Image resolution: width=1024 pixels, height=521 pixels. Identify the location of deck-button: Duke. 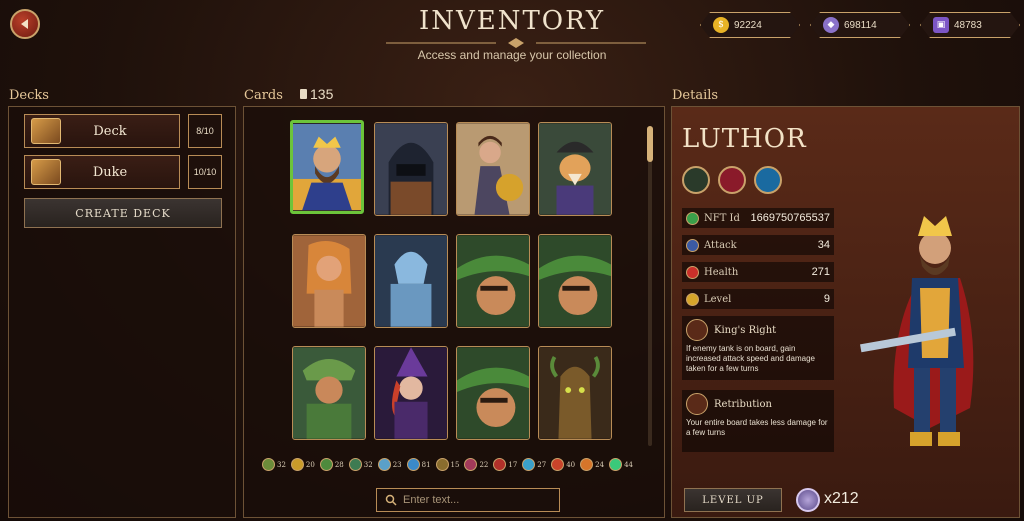
(102, 172).